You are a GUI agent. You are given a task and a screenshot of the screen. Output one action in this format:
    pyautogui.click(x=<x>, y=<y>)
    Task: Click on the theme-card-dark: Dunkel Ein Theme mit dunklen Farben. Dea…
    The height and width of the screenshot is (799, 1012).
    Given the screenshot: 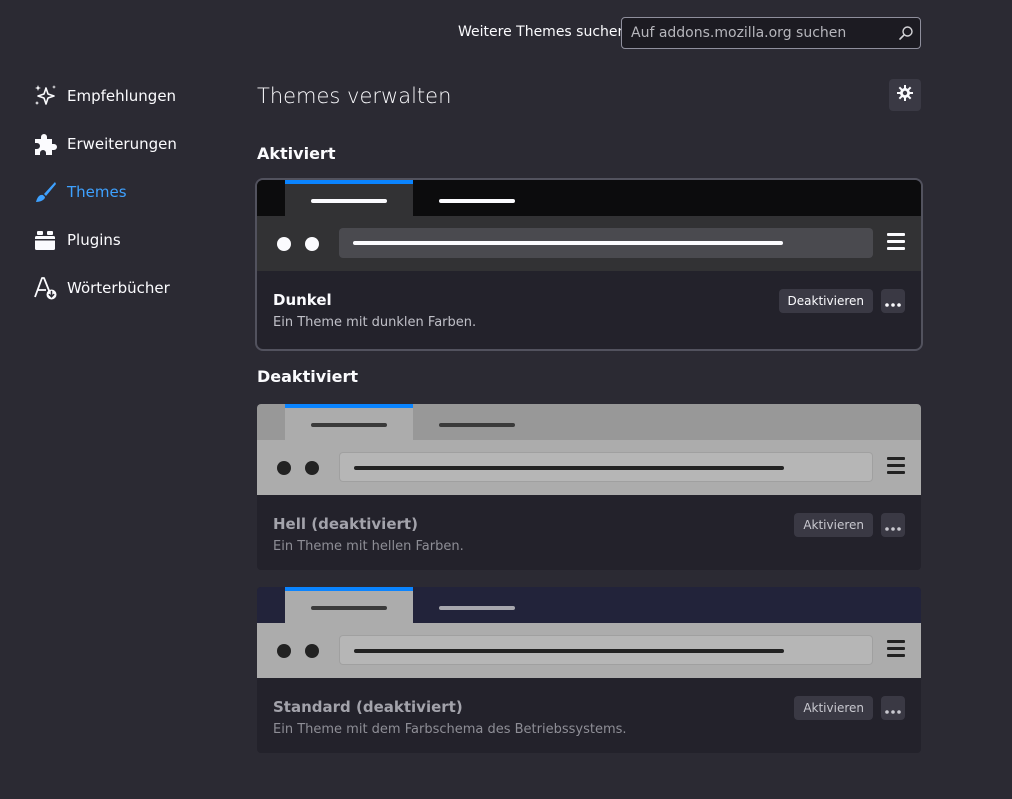 What is the action you would take?
    pyautogui.click(x=589, y=264)
    